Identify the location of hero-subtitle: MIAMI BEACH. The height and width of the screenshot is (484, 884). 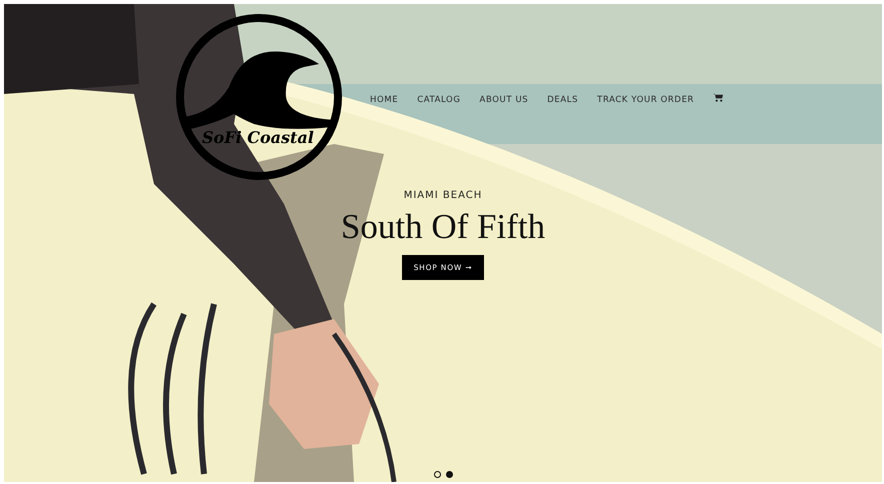
(443, 195).